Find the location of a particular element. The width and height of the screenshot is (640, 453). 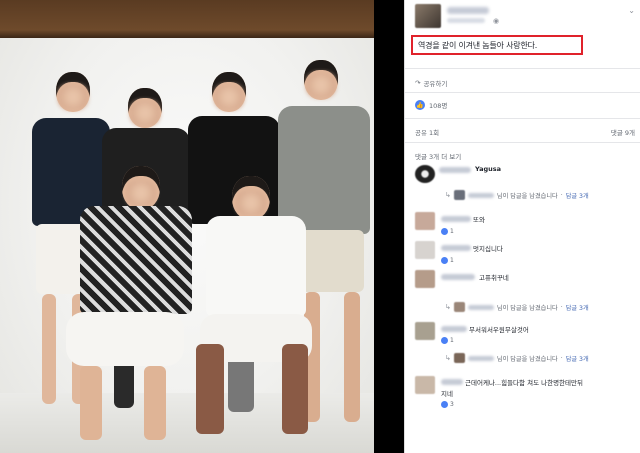

comment-likes: 3 is located at coordinates (447, 404).